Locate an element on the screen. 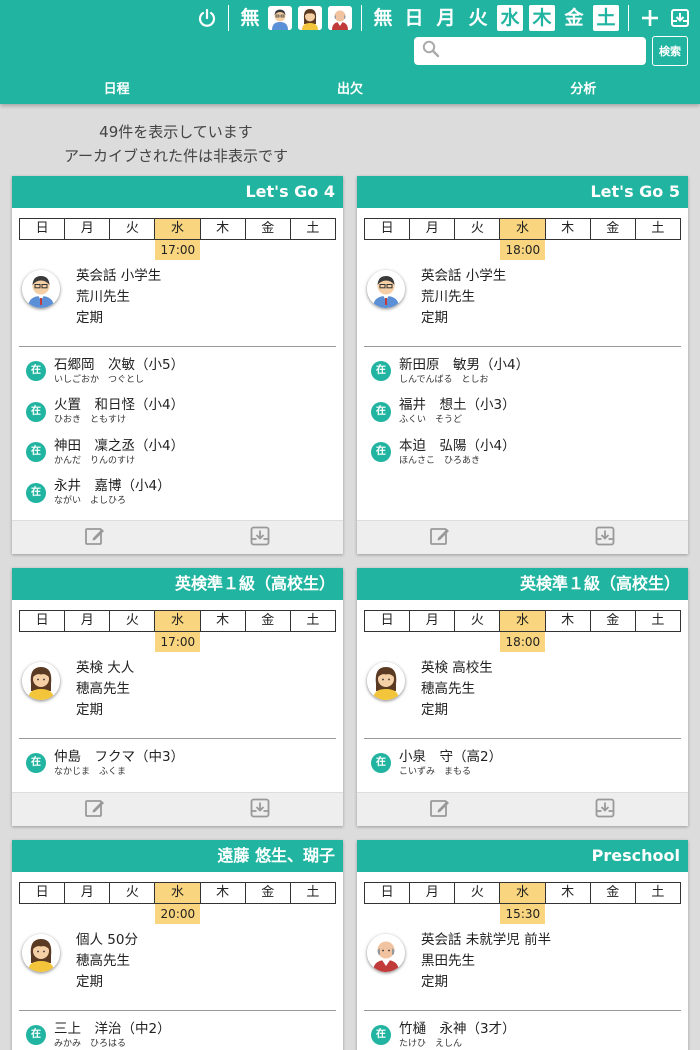  class-time: 18:00 is located at coordinates (523, 250).